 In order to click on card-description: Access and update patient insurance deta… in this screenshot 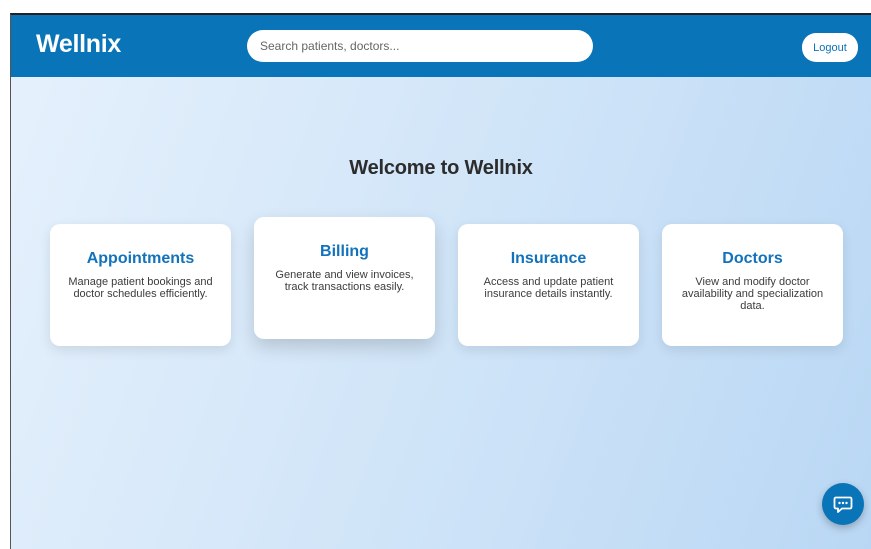, I will do `click(548, 288)`.